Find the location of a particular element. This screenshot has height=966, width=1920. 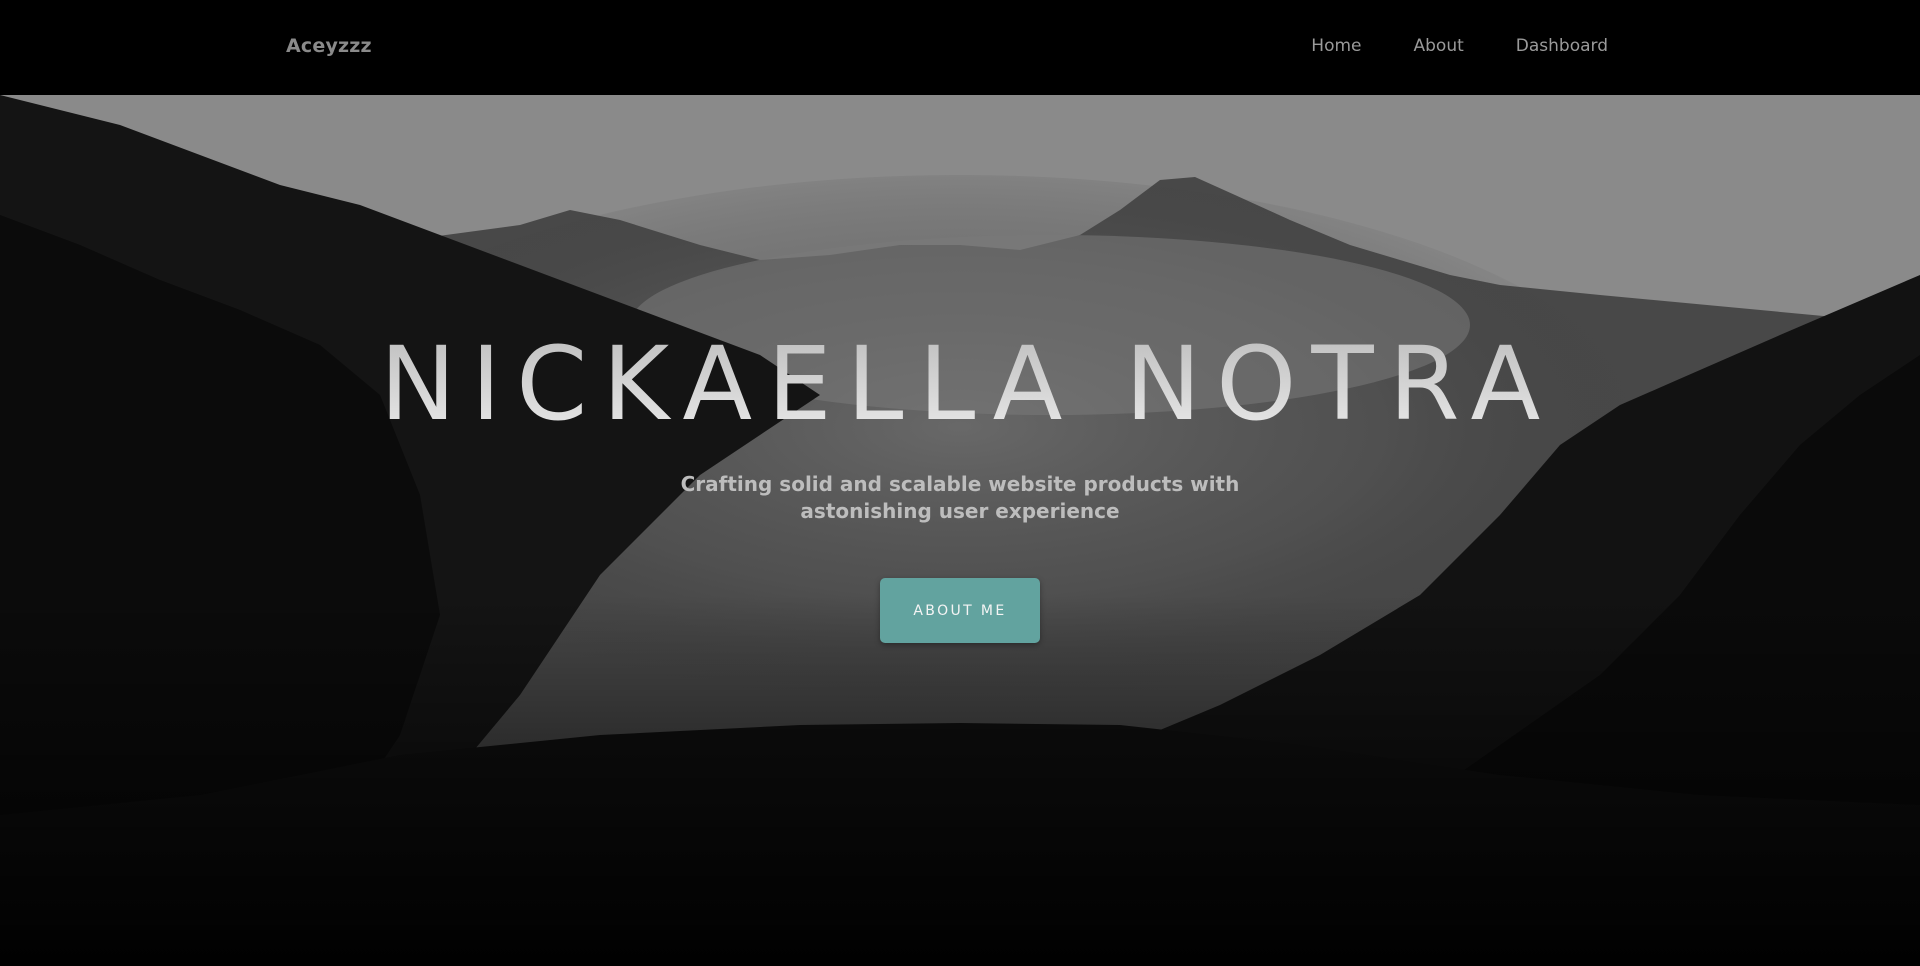

nav-link-dashboard: Dashboard is located at coordinates (1562, 46).